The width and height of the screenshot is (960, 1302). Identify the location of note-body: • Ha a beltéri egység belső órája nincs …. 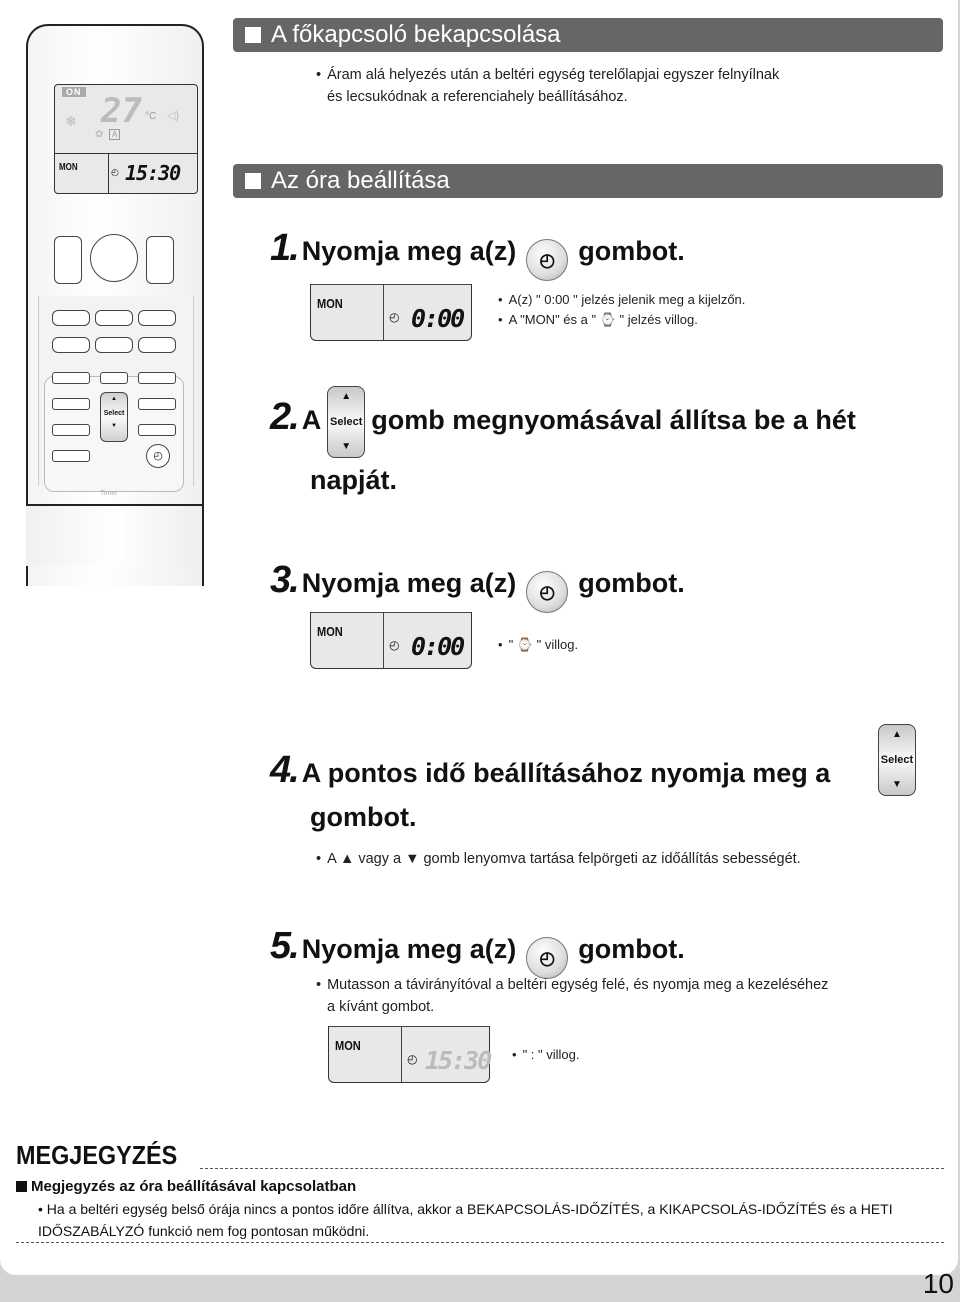
(465, 1220).